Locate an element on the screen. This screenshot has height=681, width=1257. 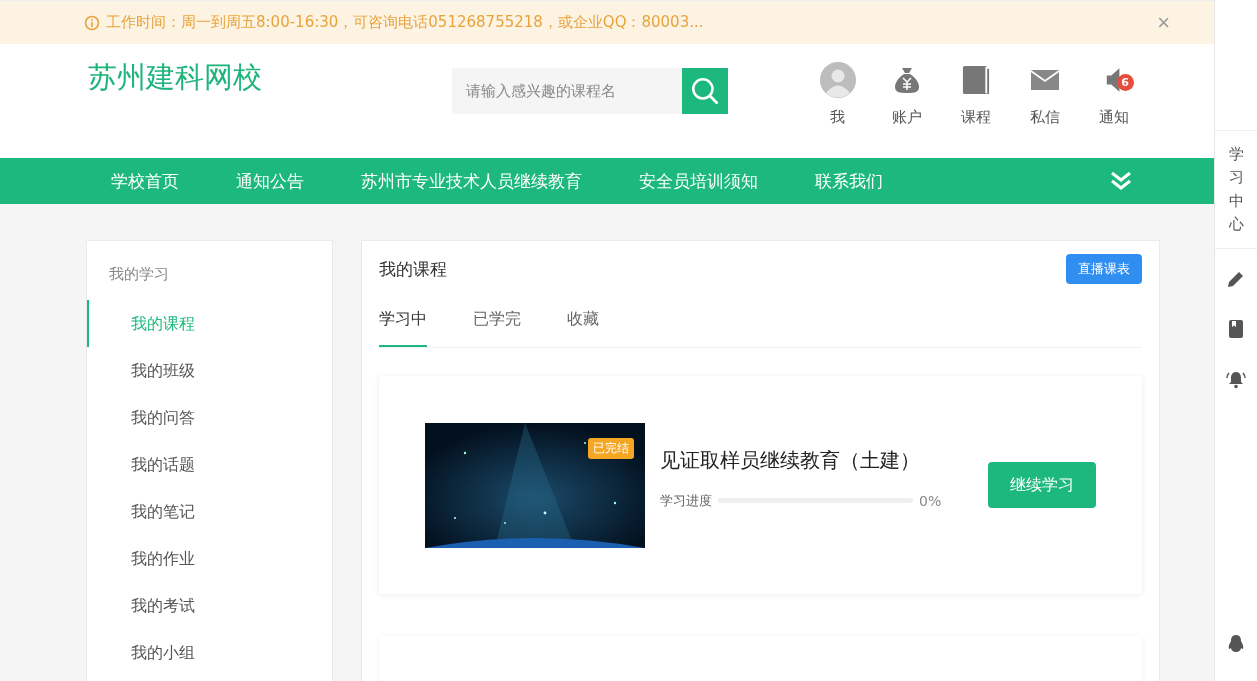
pencil-icon is located at coordinates (1236, 279).